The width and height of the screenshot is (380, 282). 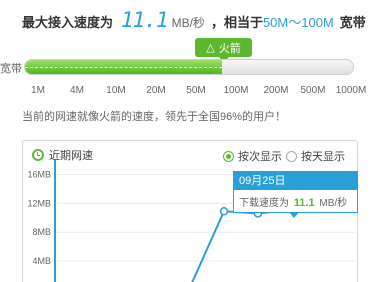 I want to click on tooltip-value: 11.1, so click(x=304, y=203).